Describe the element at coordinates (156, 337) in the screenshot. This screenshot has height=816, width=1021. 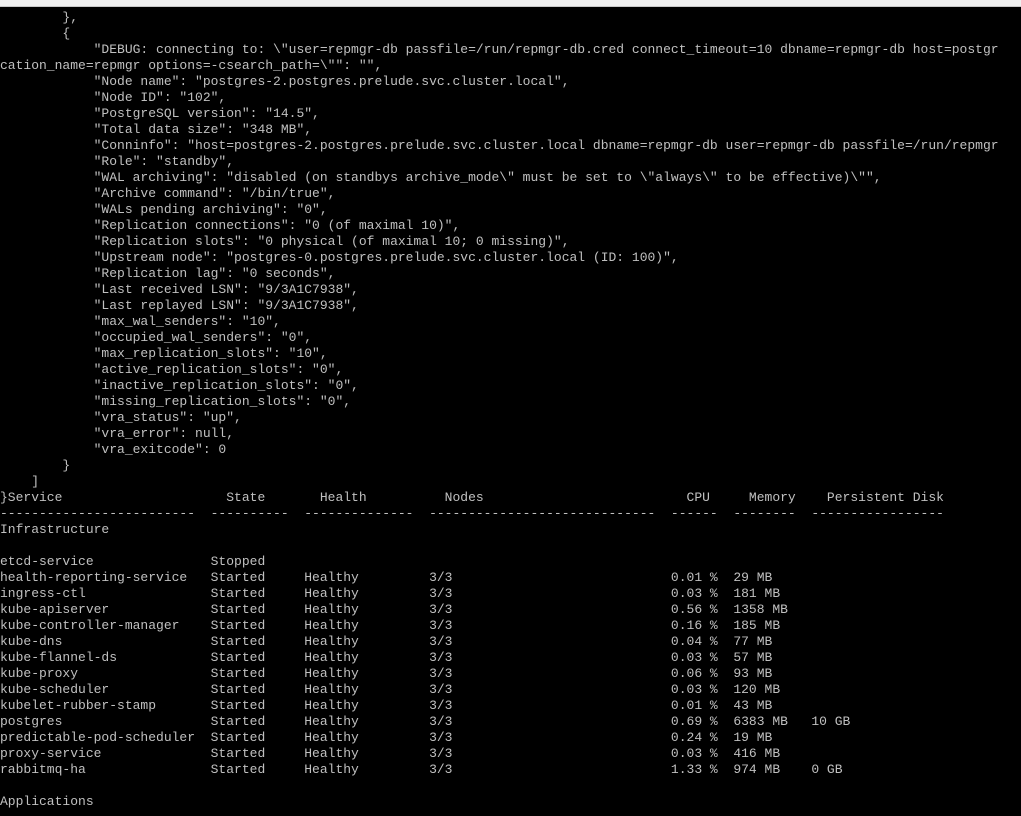
I see `terminal-line: "occupied_wal_senders": "0",` at that location.